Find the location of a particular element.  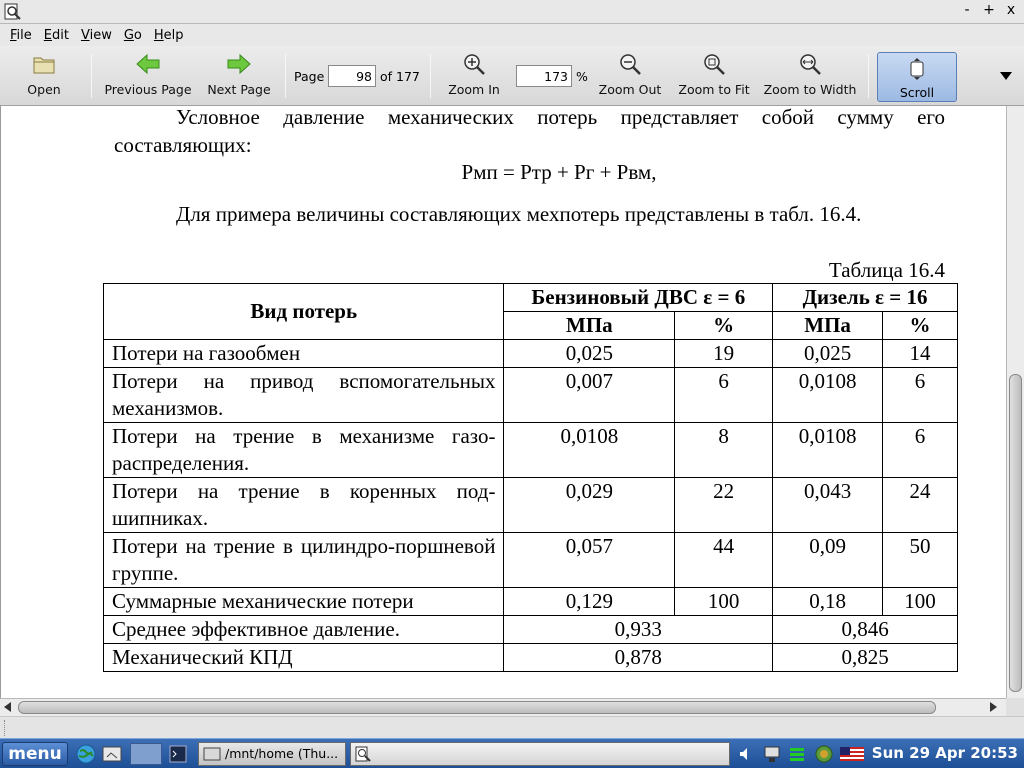

row-name: Суммарные механические потери is located at coordinates (303, 601).